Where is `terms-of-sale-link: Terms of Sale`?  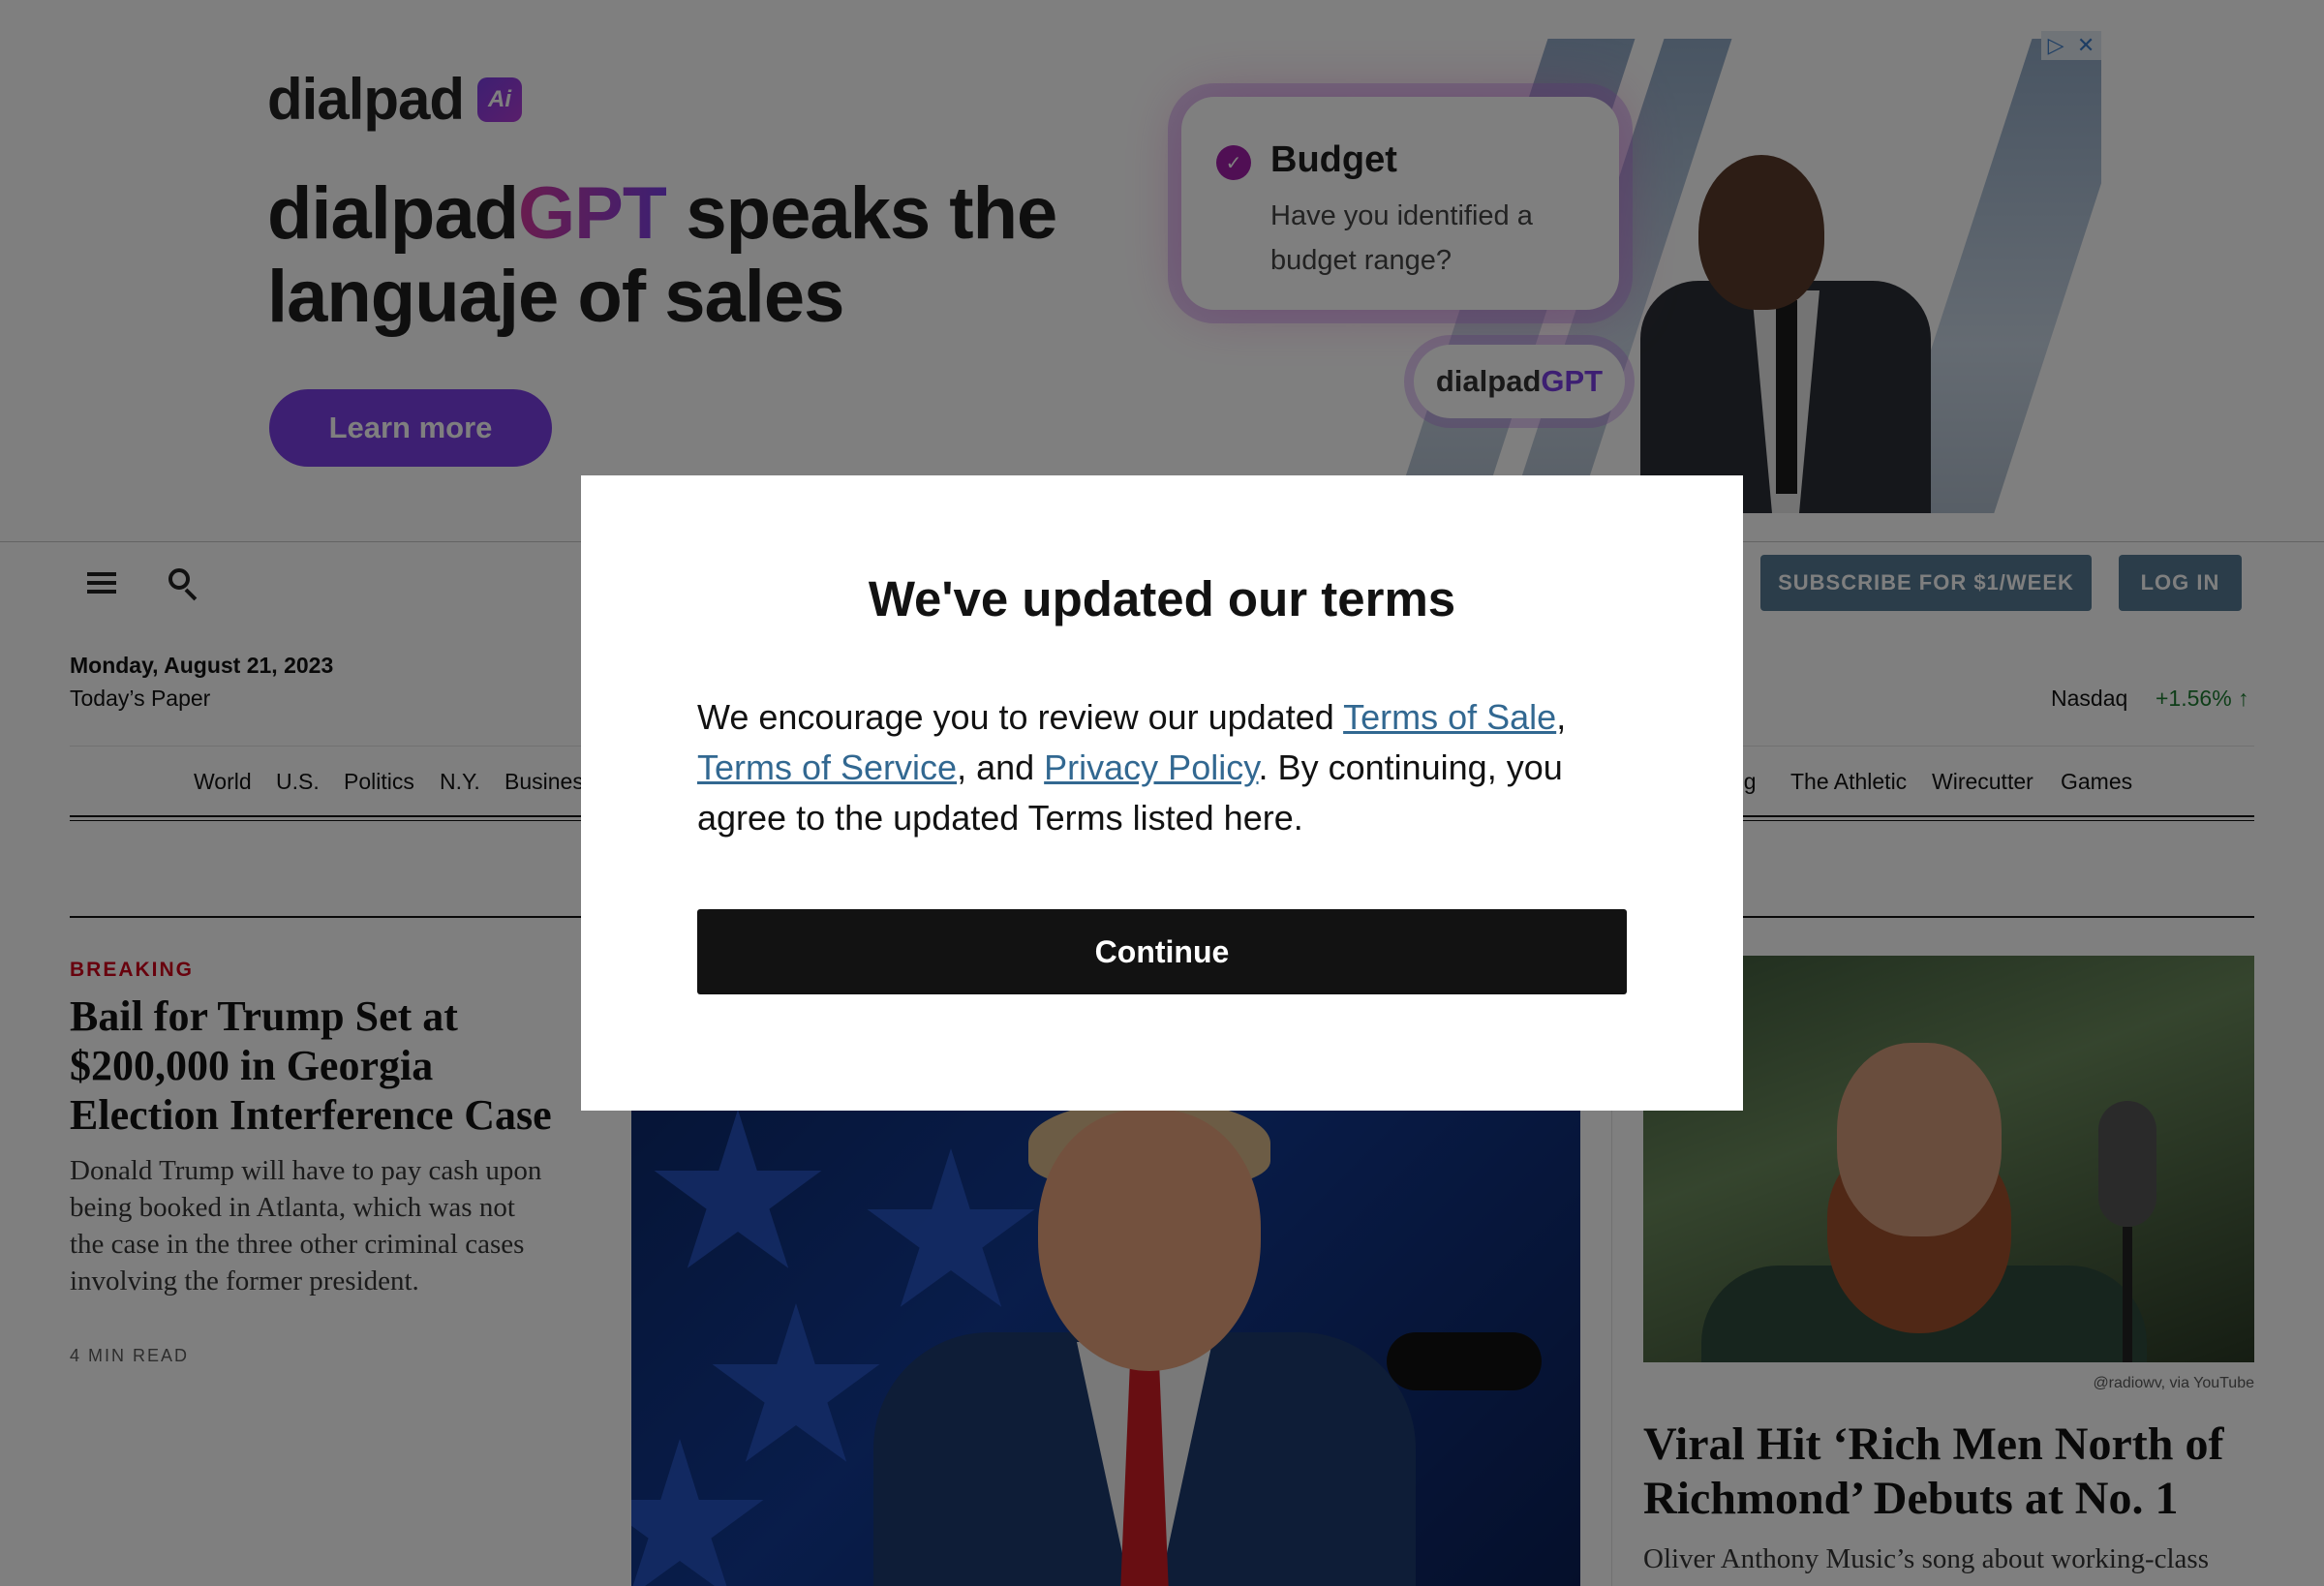
terms-of-sale-link: Terms of Sale is located at coordinates (1450, 717).